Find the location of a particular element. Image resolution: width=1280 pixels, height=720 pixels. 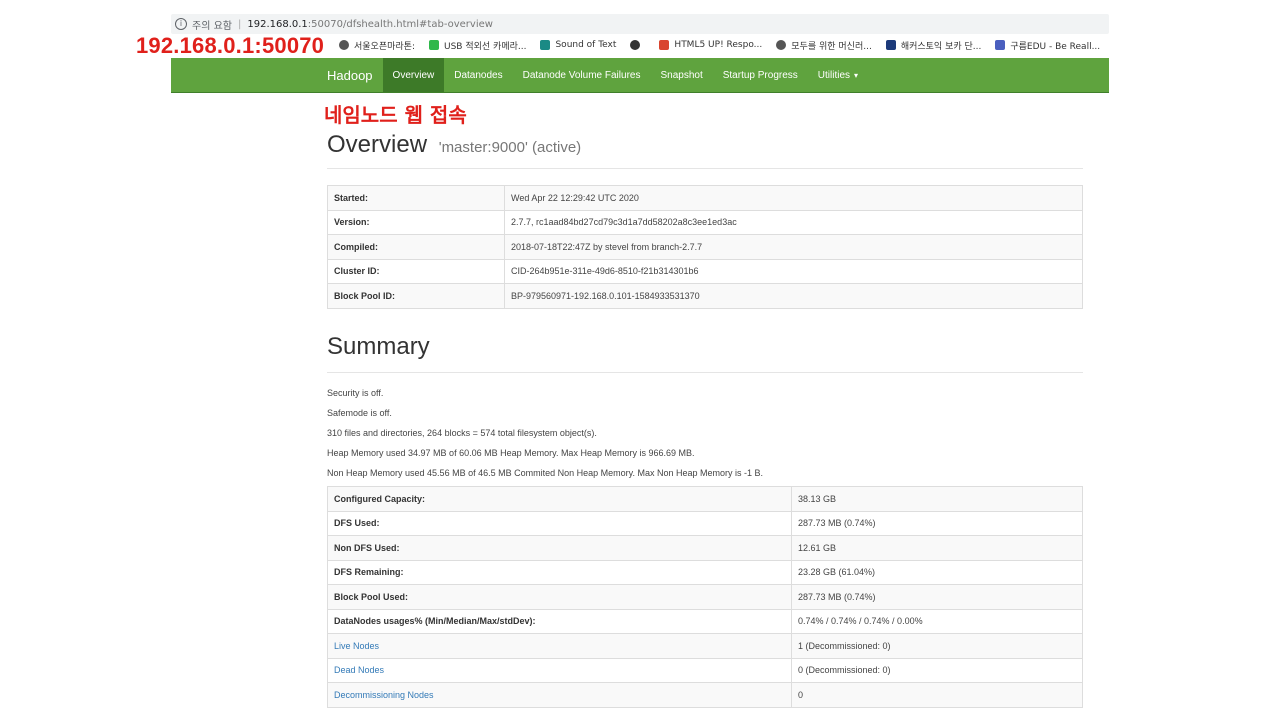

row-value: 12.61 GB is located at coordinates (937, 548).